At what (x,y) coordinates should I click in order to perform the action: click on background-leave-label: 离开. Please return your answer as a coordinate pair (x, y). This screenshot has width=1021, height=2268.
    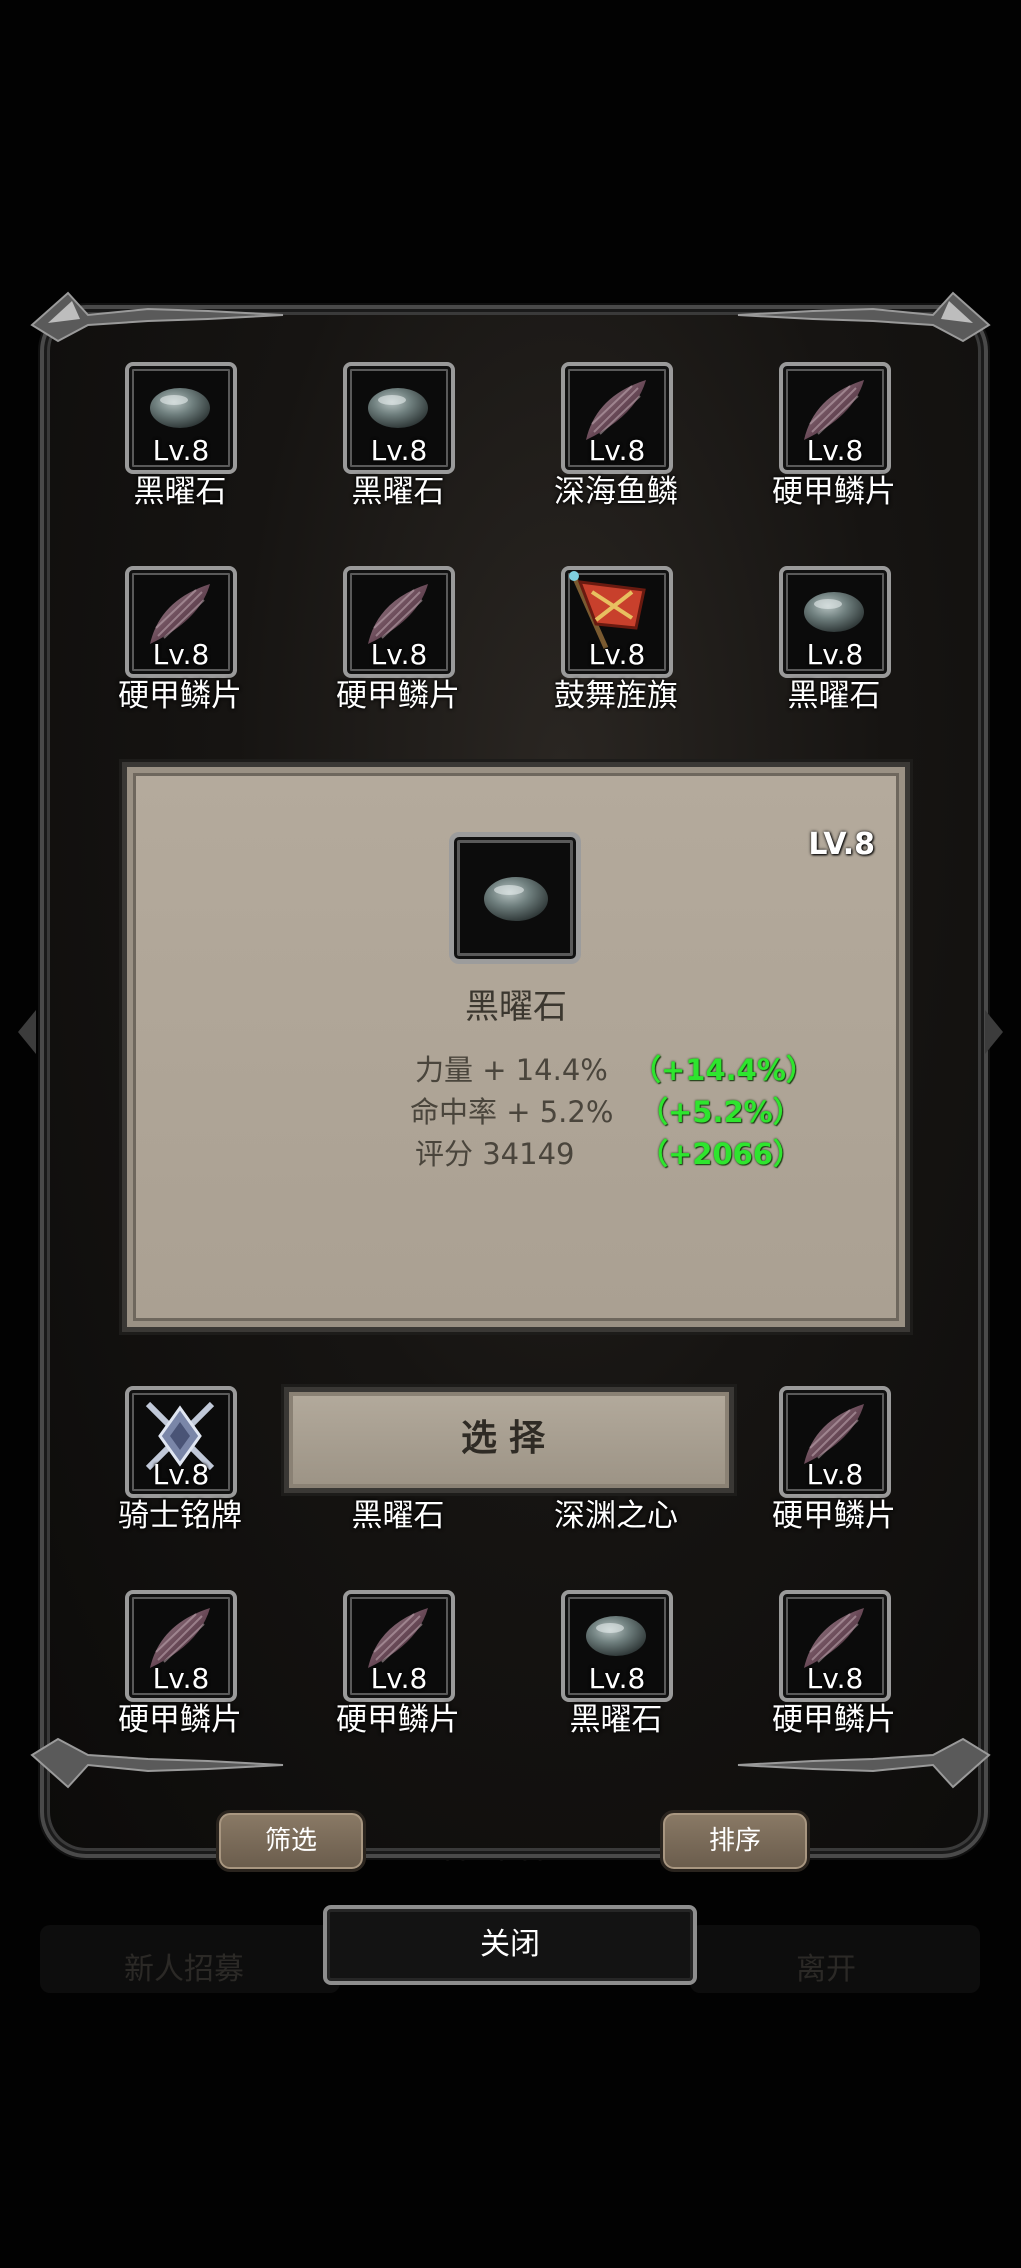
    Looking at the image, I should click on (826, 1969).